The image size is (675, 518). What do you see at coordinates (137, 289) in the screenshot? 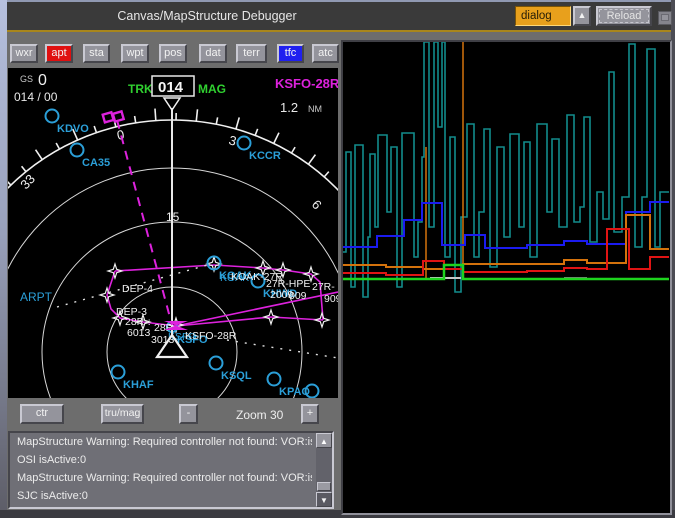
I see `map-label: DEP-4` at bounding box center [137, 289].